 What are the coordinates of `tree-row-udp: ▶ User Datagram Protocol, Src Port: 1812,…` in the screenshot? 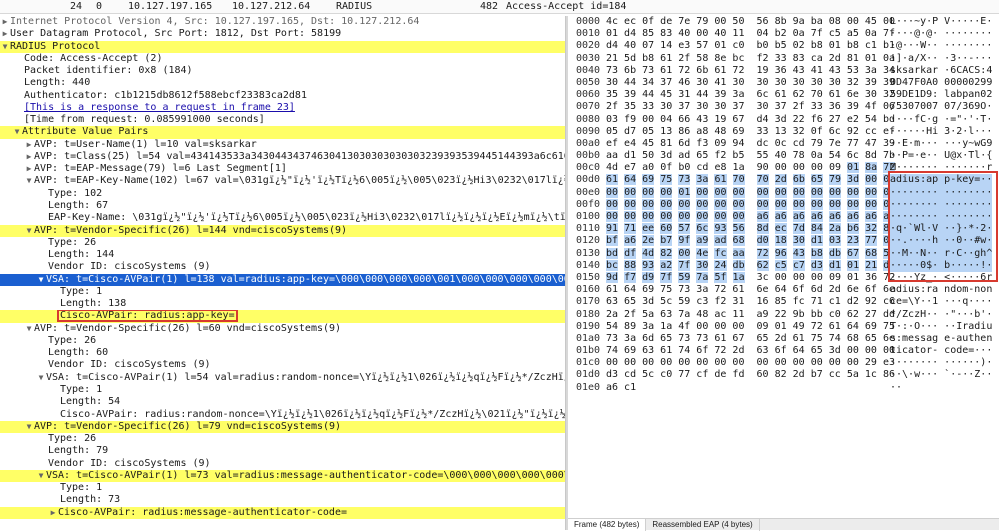 It's located at (282, 34).